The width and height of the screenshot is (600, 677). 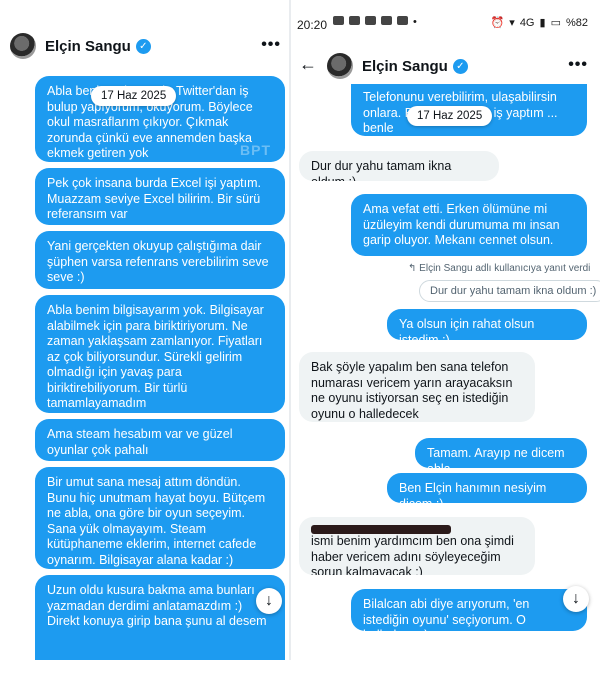 I want to click on chat-header: Elçin Sangu ✓ •••, so click(x=145, y=46).